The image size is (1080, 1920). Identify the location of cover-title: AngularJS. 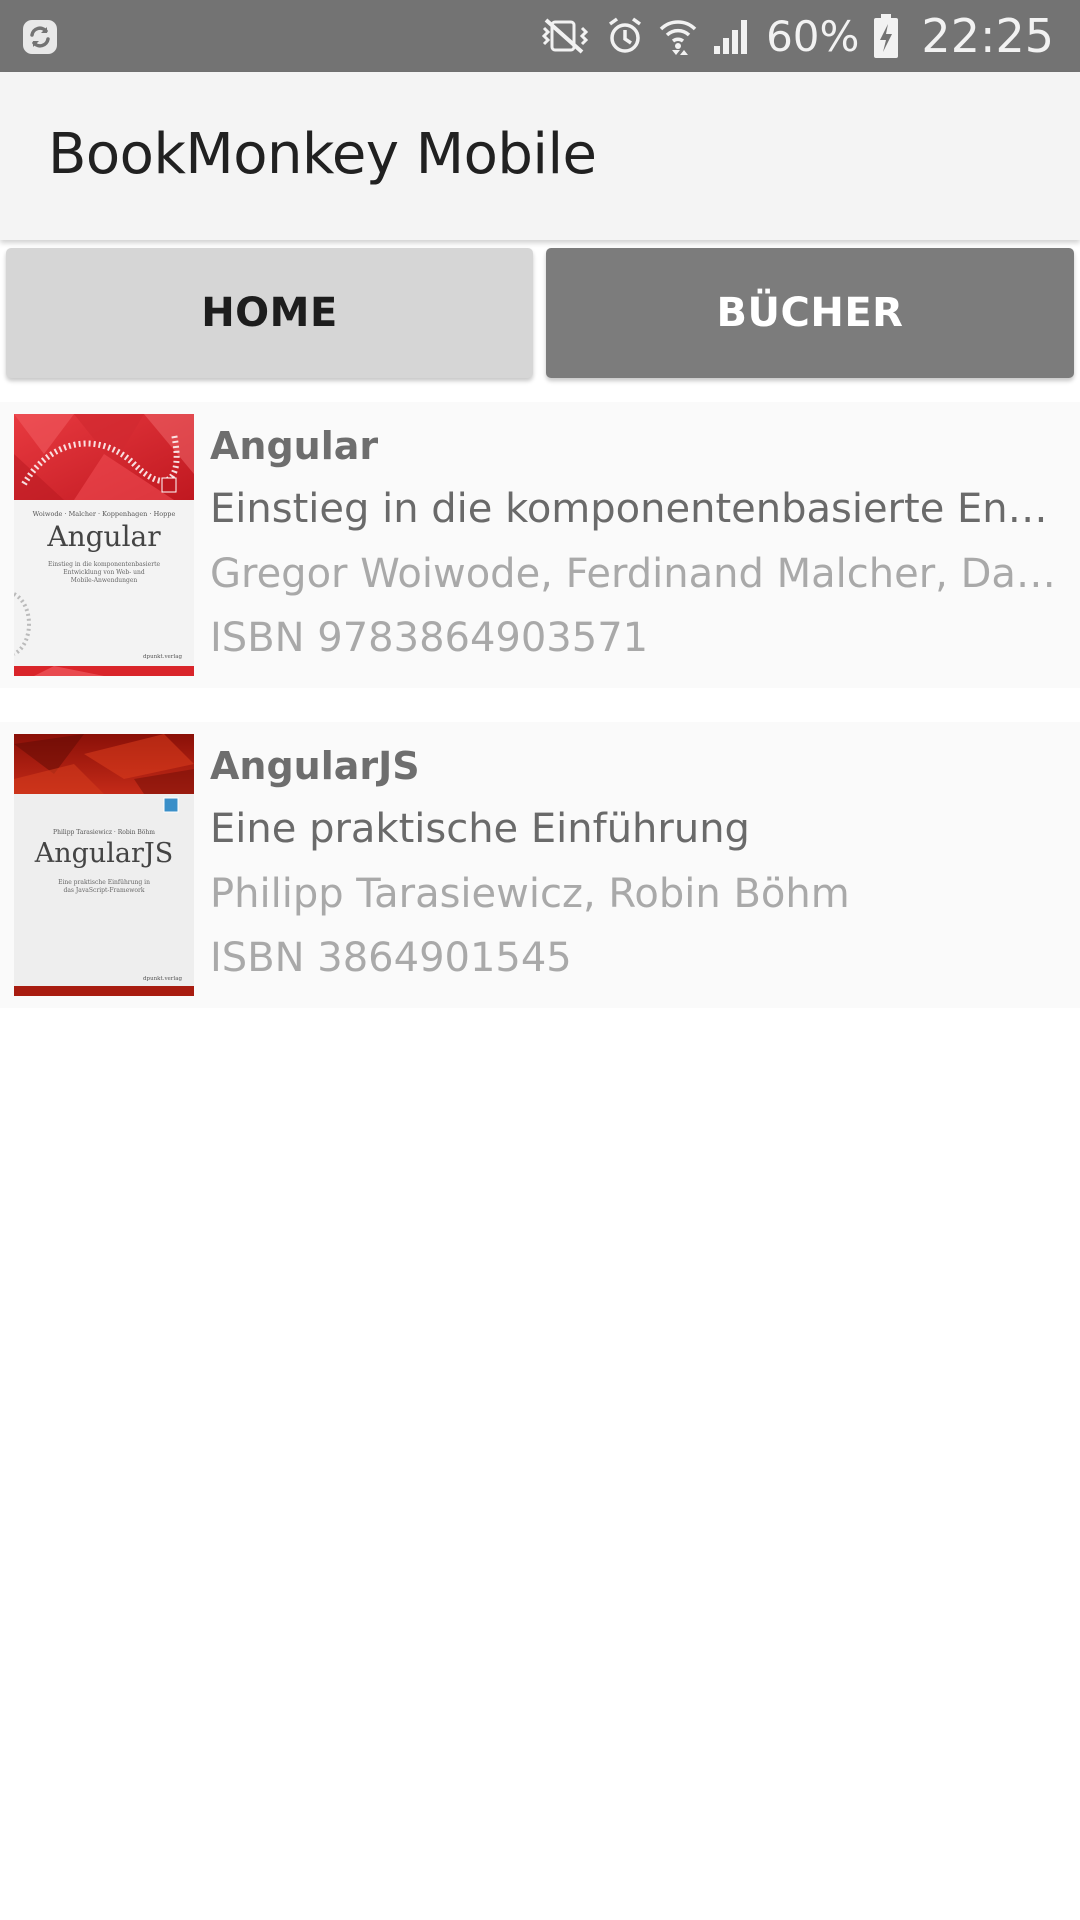
(104, 853).